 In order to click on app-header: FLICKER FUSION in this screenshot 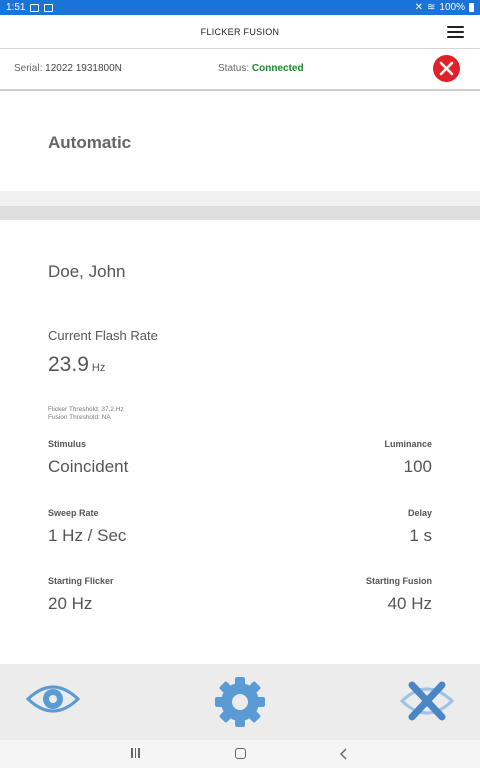, I will do `click(240, 32)`.